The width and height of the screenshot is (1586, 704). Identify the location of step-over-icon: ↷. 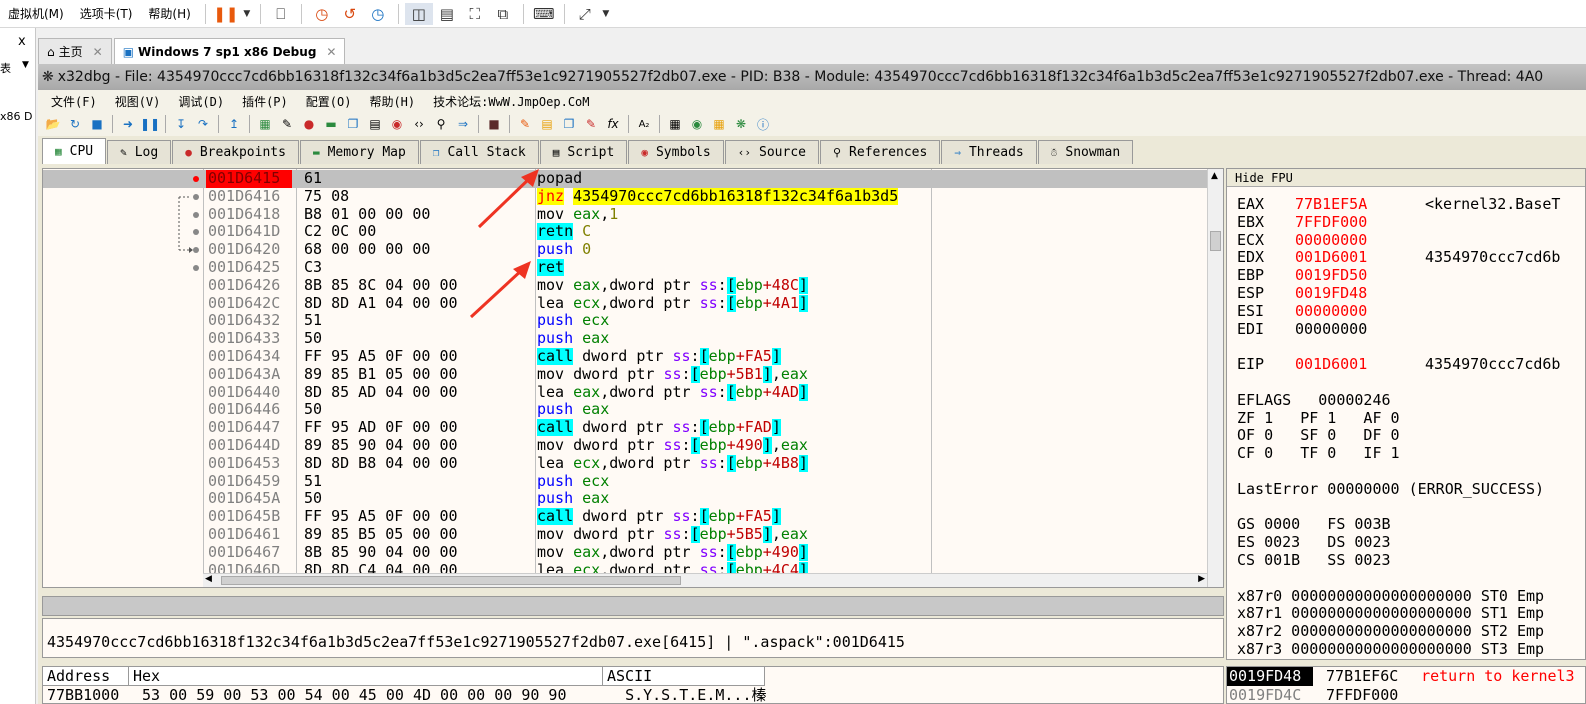
(203, 124).